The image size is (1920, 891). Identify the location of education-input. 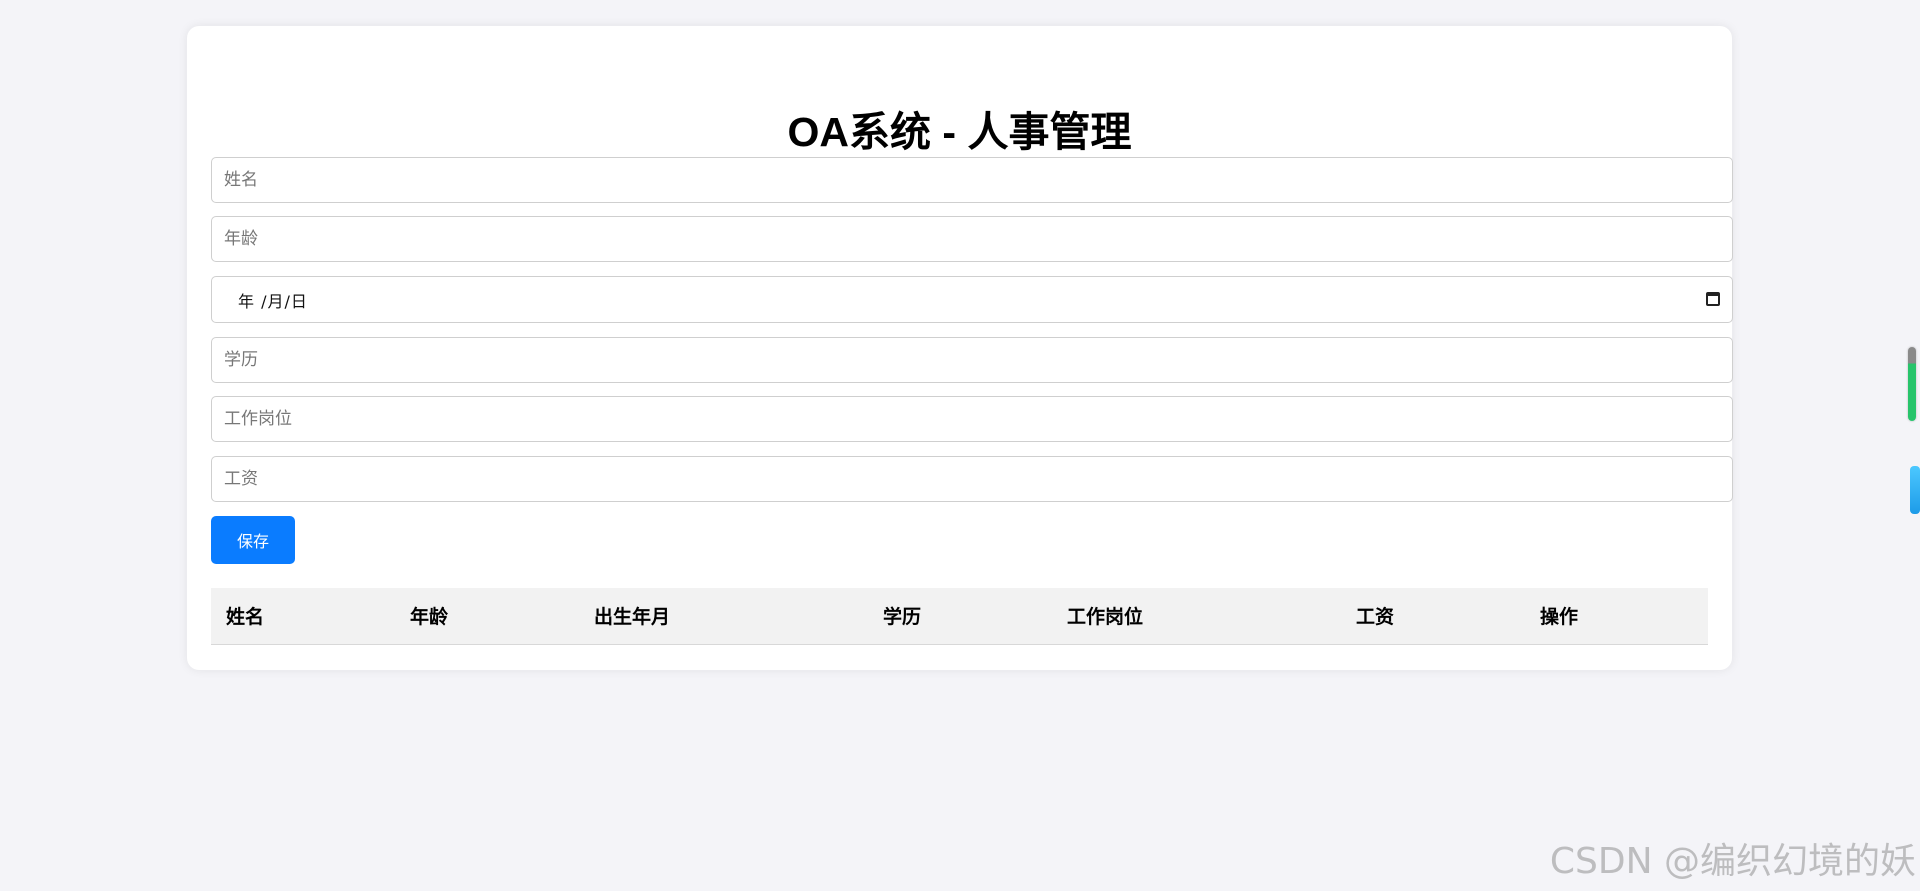
(972, 360).